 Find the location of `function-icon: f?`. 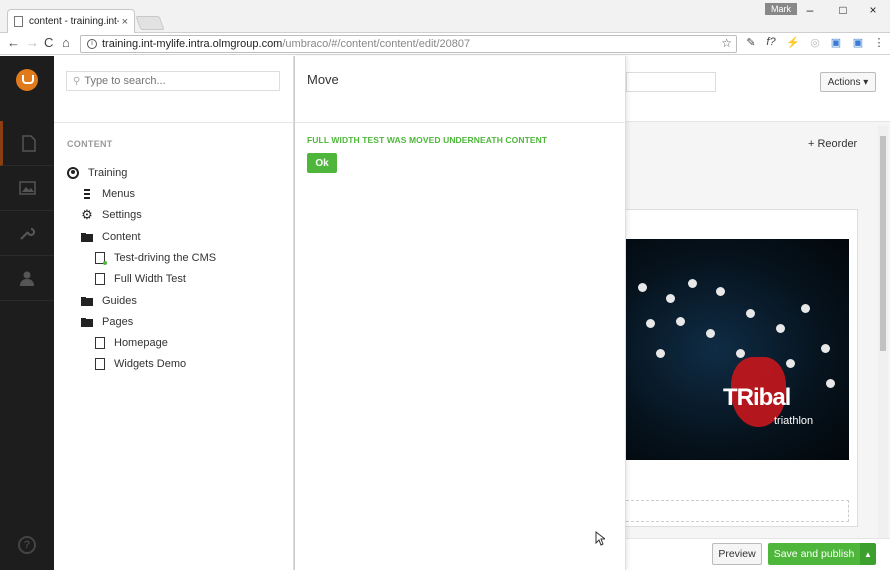

function-icon: f? is located at coordinates (771, 42).